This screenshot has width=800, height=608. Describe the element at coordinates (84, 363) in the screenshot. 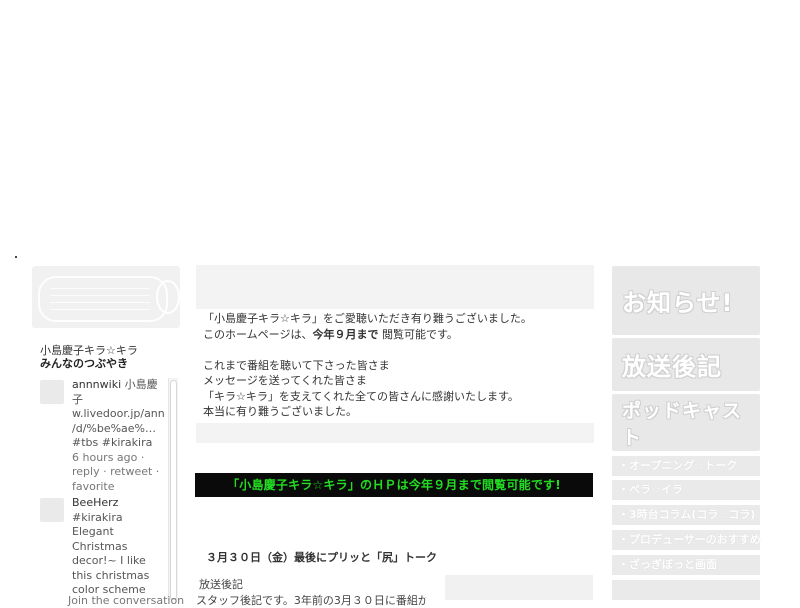

I see `twitter-widget-subtitle: みんなのつぶやき` at that location.